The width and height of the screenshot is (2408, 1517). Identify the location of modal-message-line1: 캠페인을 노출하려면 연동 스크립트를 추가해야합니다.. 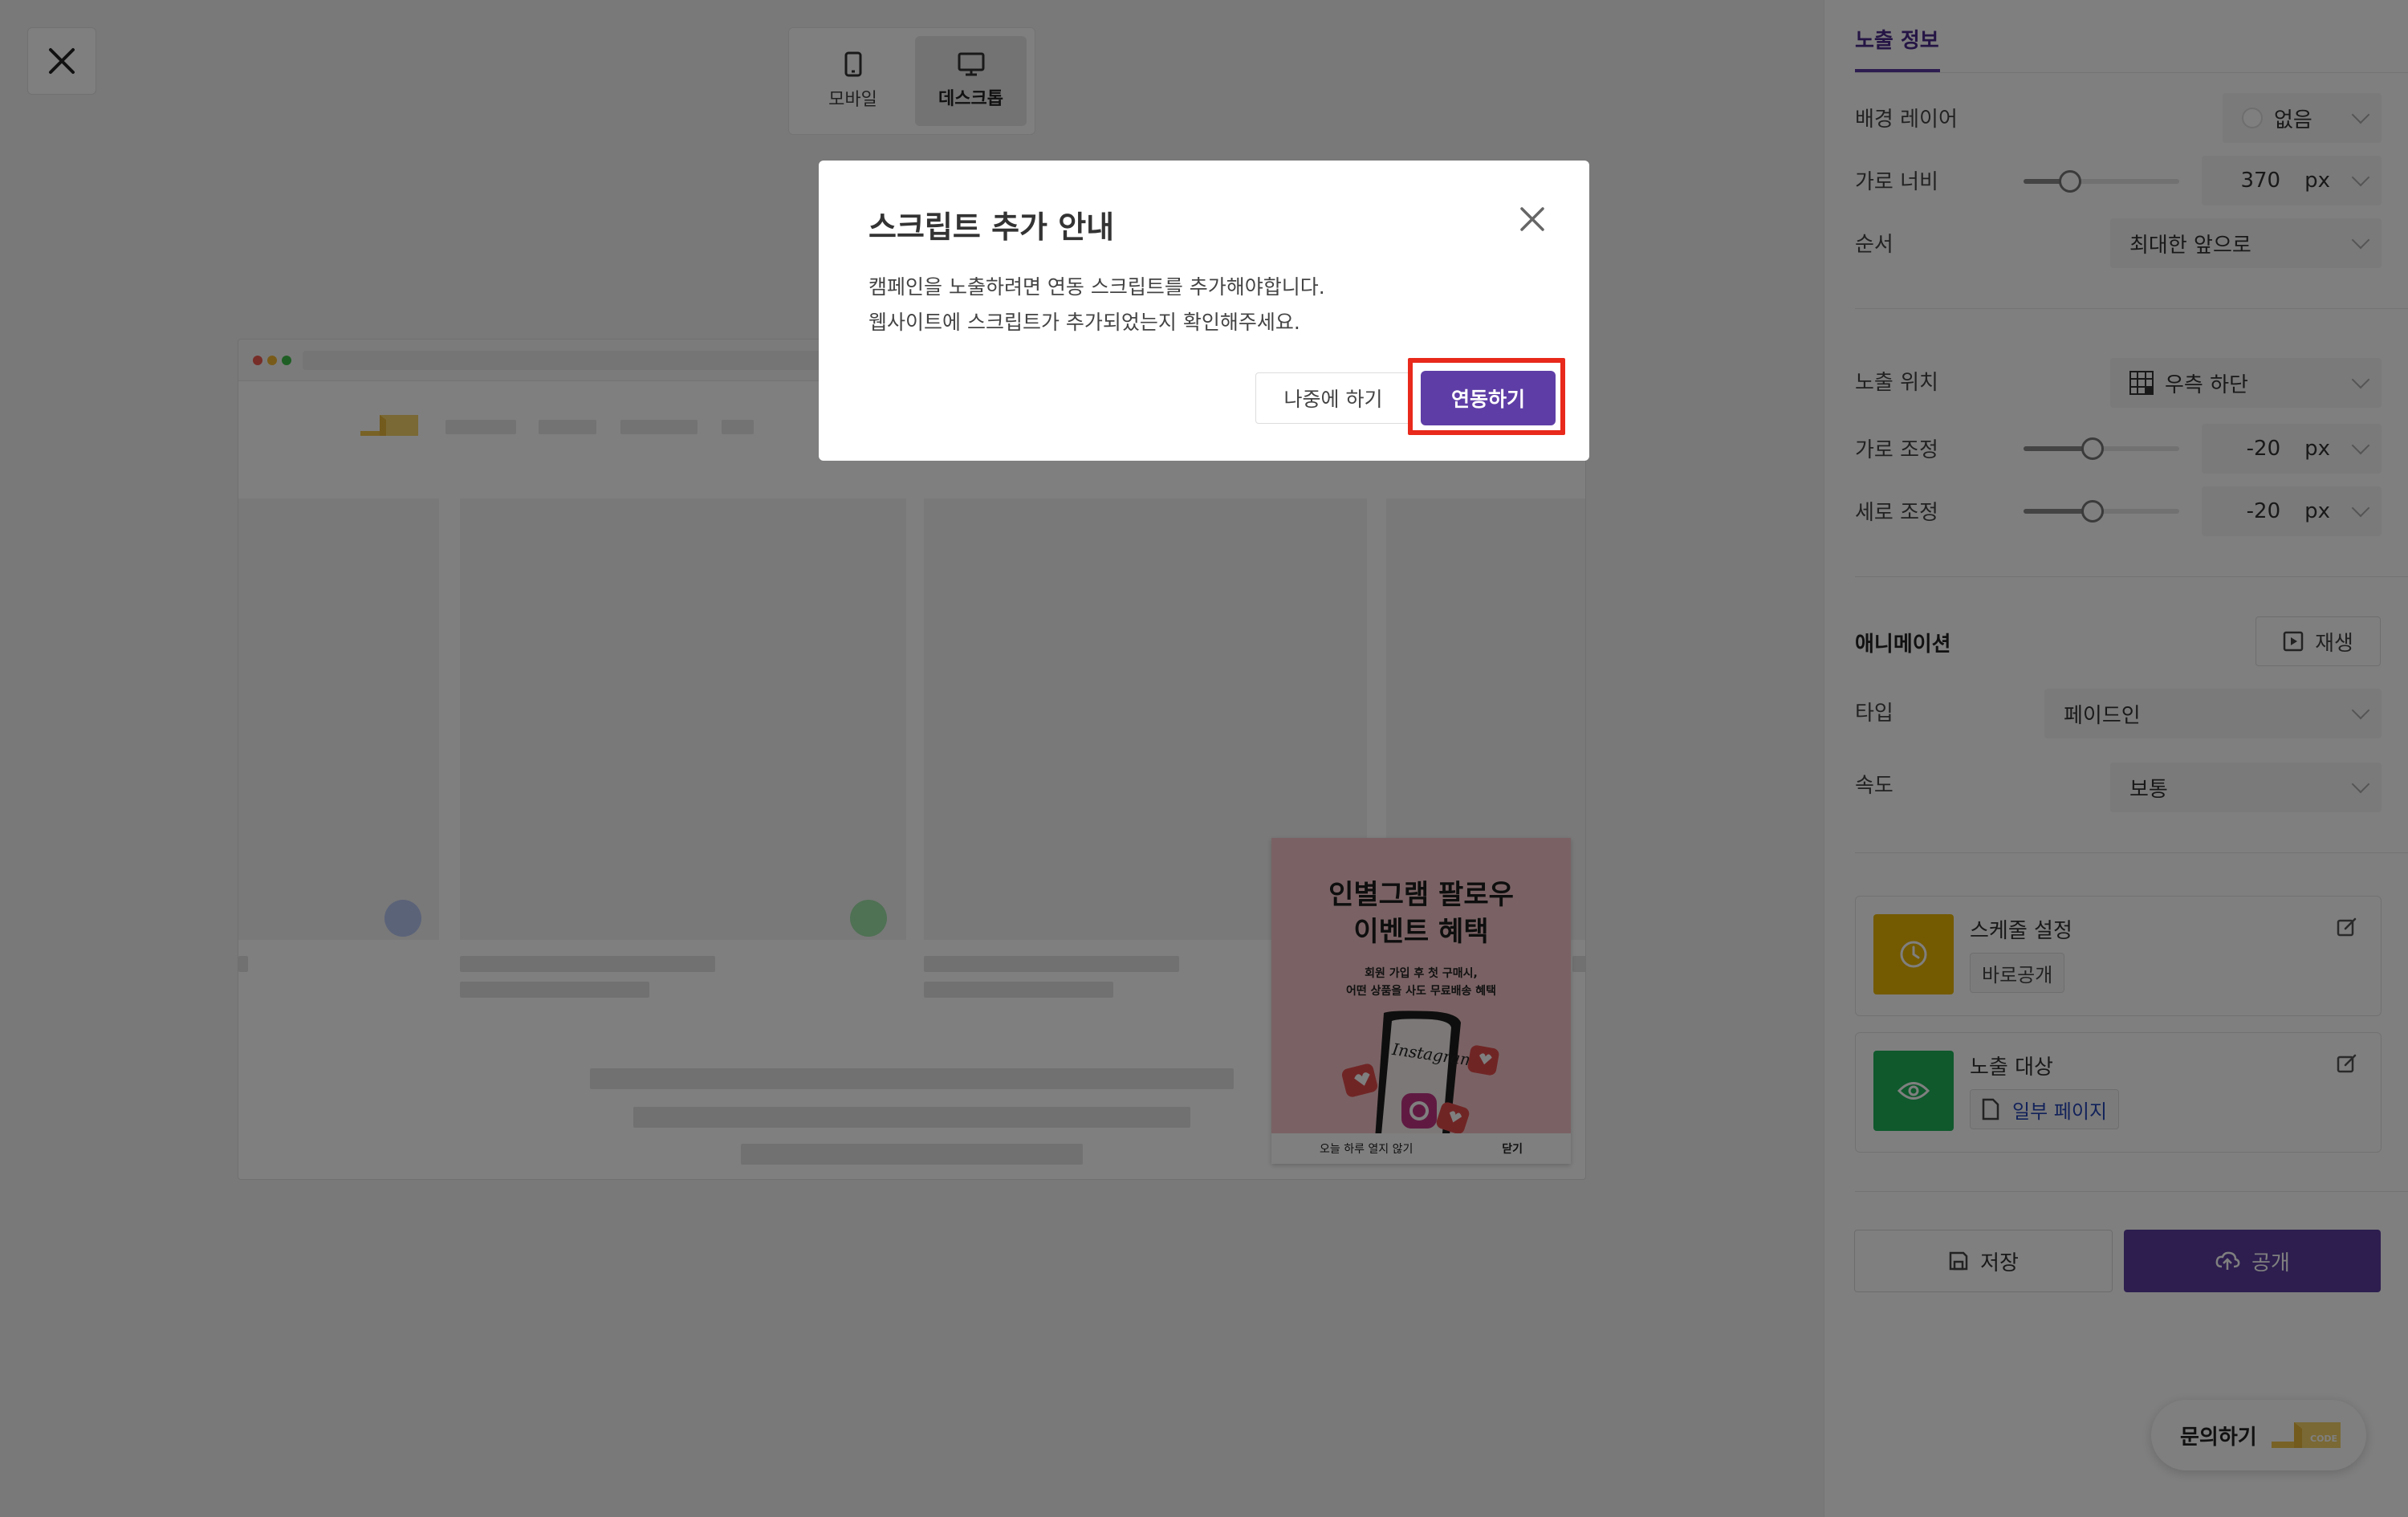
(1096, 287).